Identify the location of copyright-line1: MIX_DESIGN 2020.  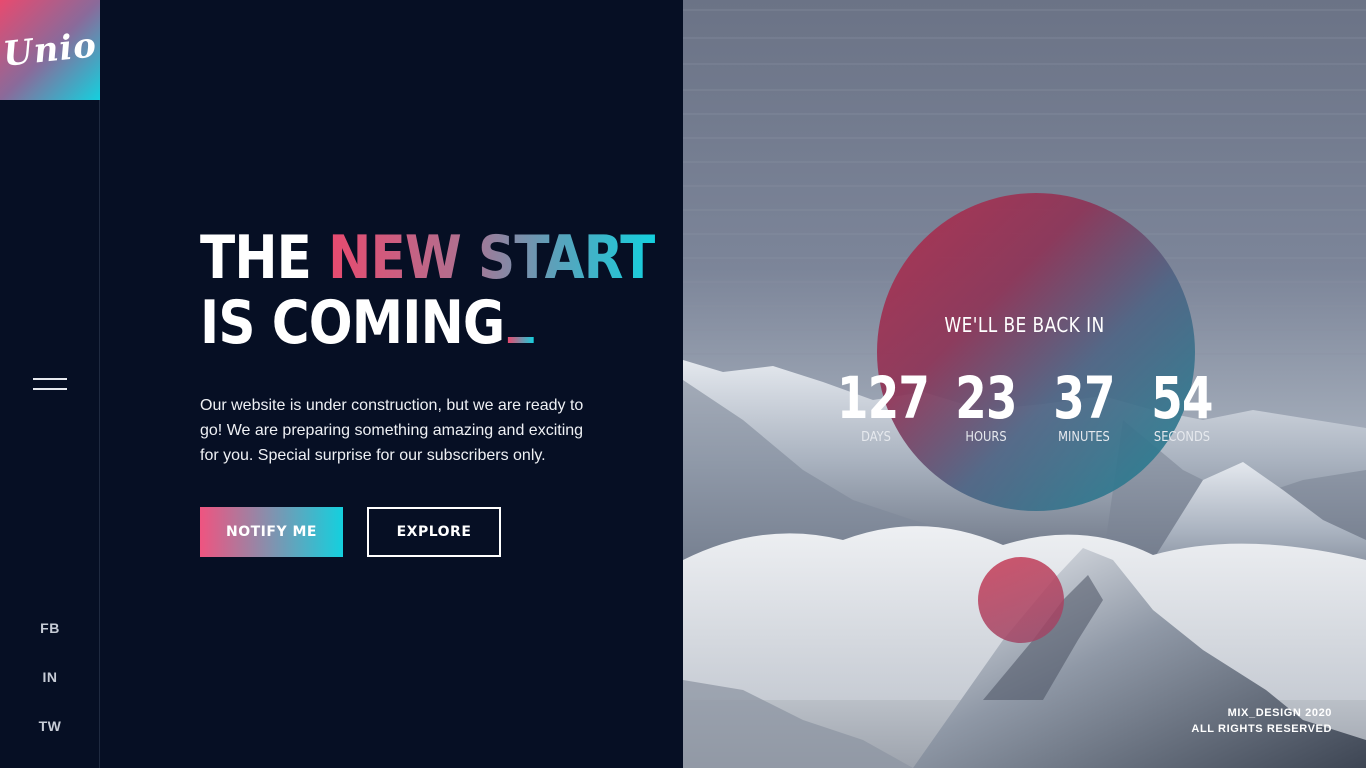
(1279, 713).